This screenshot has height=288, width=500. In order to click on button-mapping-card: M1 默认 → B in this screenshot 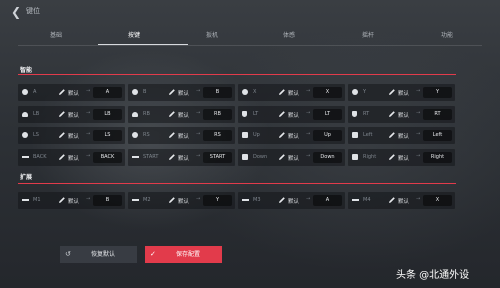, I will do `click(71, 200)`.